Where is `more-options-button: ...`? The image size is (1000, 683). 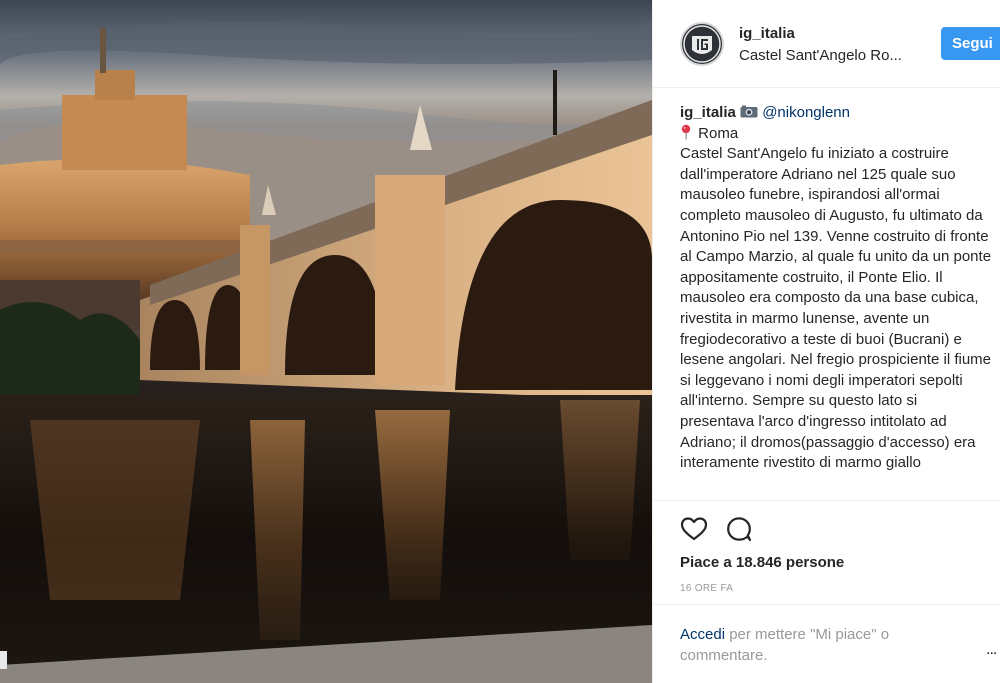 more-options-button: ... is located at coordinates (991, 650).